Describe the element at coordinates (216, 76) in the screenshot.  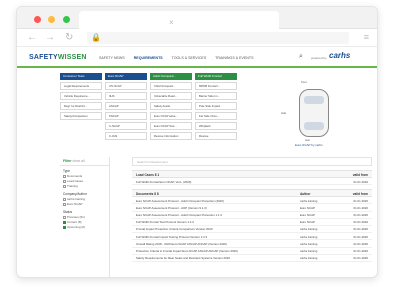
I see `dropdown-head: Full Width Frontal` at that location.